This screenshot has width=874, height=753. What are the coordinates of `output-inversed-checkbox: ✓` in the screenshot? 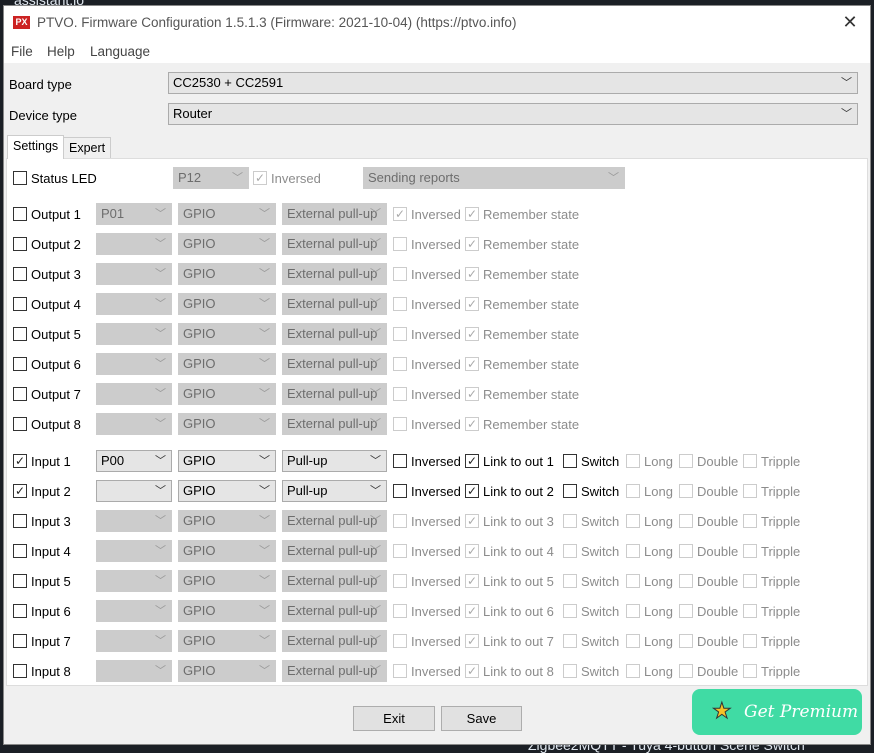 It's located at (400, 214).